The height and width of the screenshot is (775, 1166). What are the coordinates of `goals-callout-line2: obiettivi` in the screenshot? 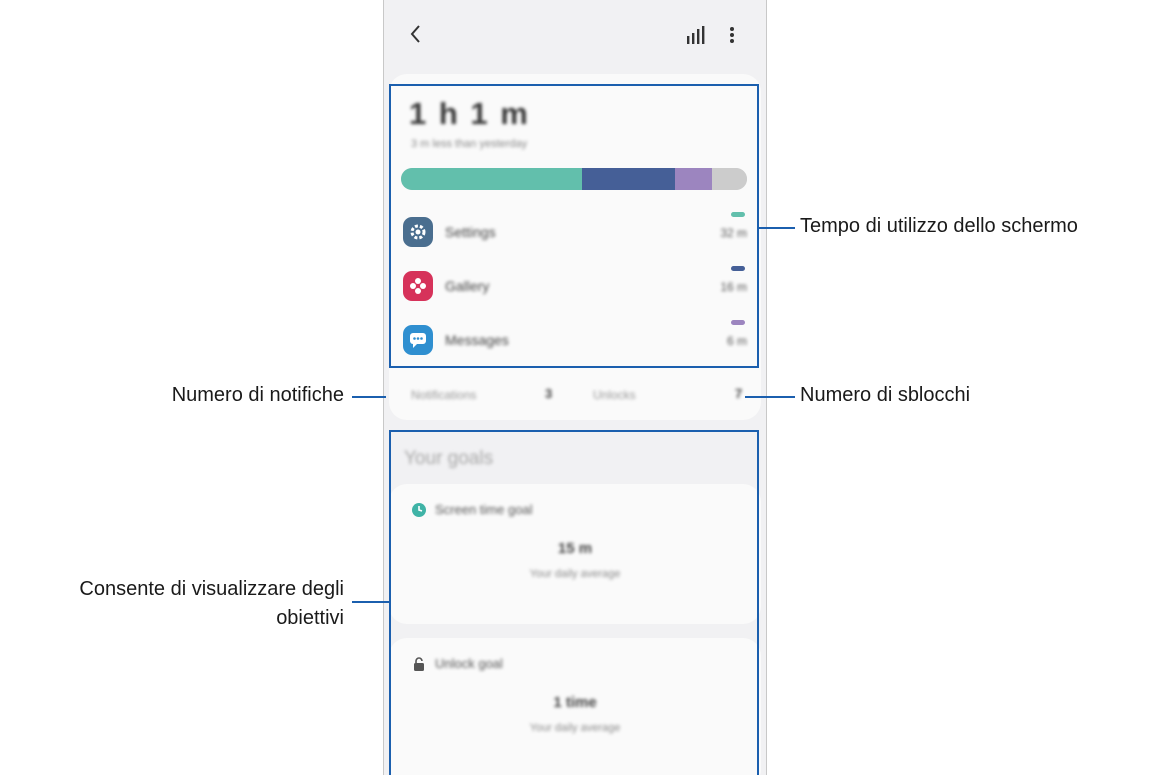 It's located at (310, 618).